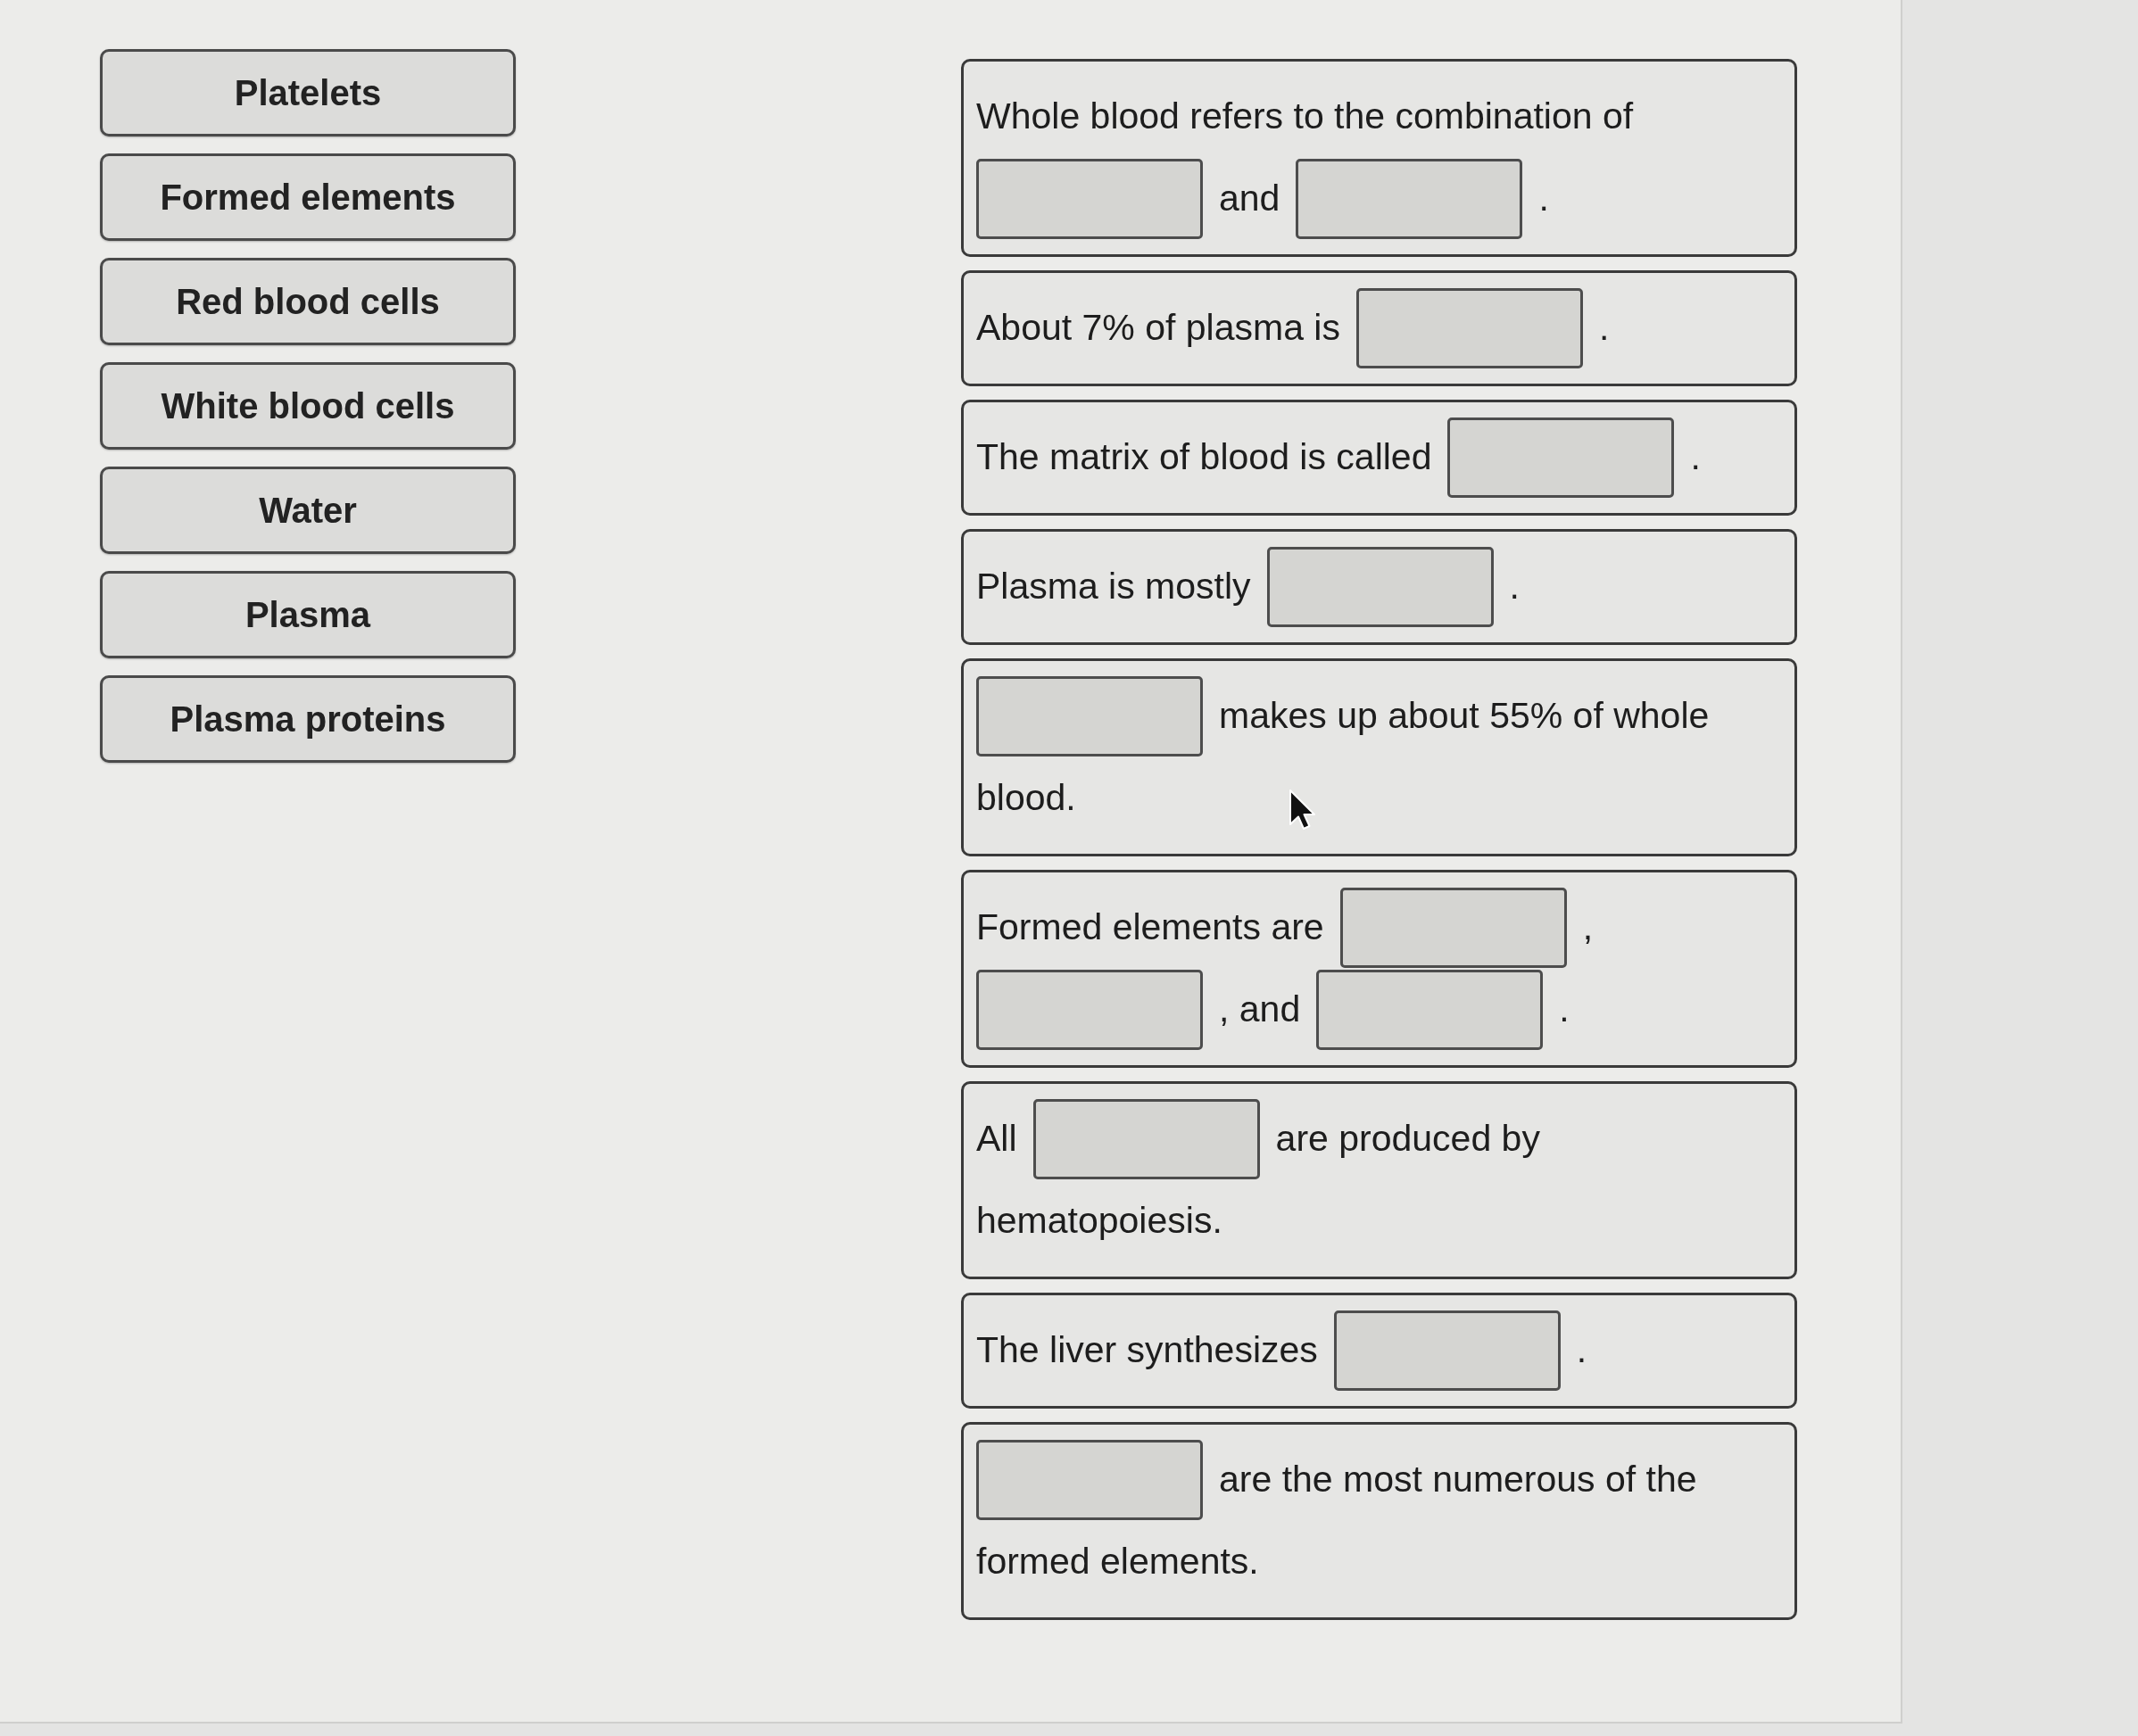 The image size is (2138, 1736). Describe the element at coordinates (1464, 716) in the screenshot. I see `statement-text: makes up about 55% of whole` at that location.